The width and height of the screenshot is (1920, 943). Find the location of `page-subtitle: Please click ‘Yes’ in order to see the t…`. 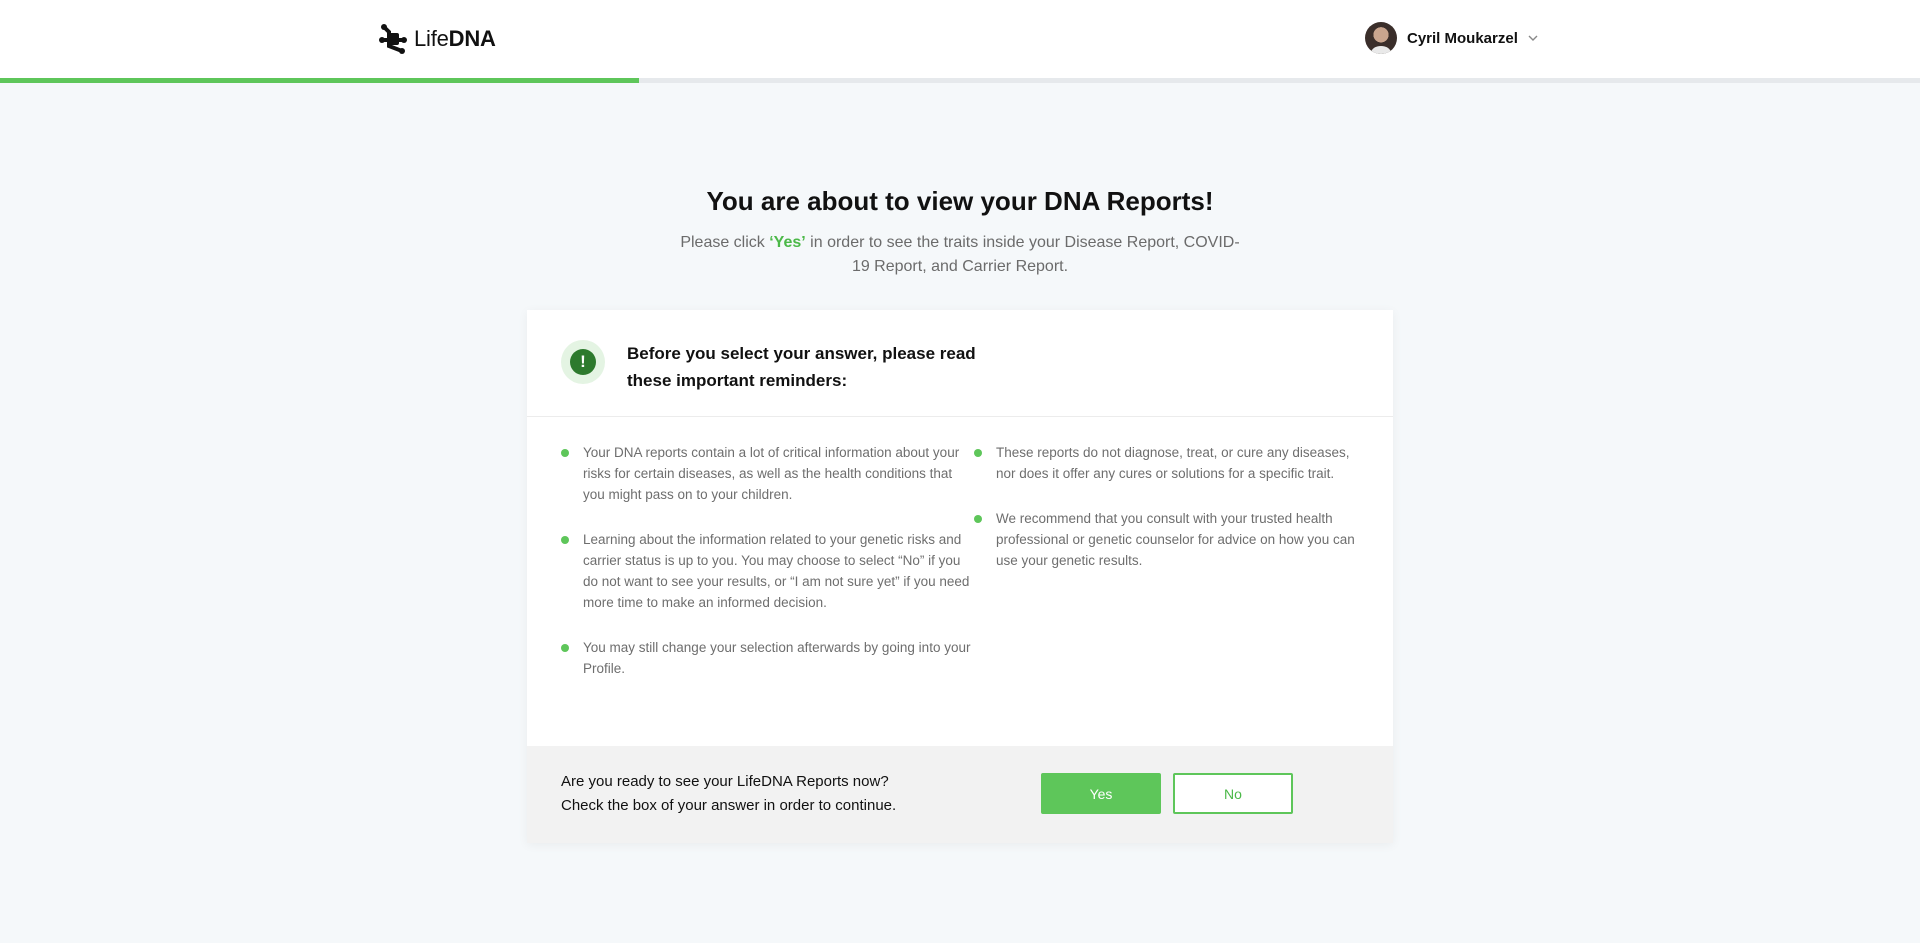

page-subtitle: Please click ‘Yes’ in order to see the t… is located at coordinates (960, 254).